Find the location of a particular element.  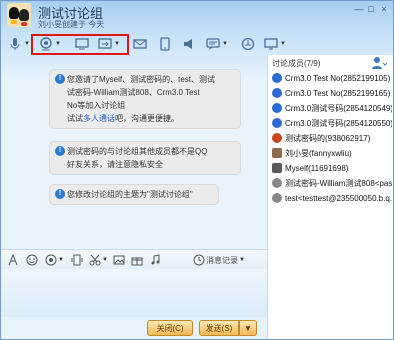

app-icon is located at coordinates (248, 44).